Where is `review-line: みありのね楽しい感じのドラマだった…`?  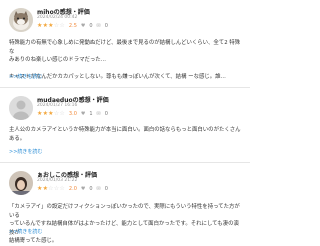 review-line: みありのね楽しい感じのドラマだった… is located at coordinates (58, 60).